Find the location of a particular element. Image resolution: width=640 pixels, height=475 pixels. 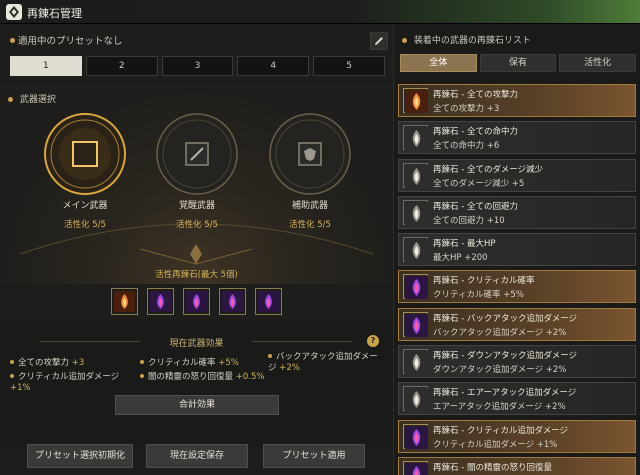

gem-name: 再錬石 - 全ての命中力 is located at coordinates (475, 132).